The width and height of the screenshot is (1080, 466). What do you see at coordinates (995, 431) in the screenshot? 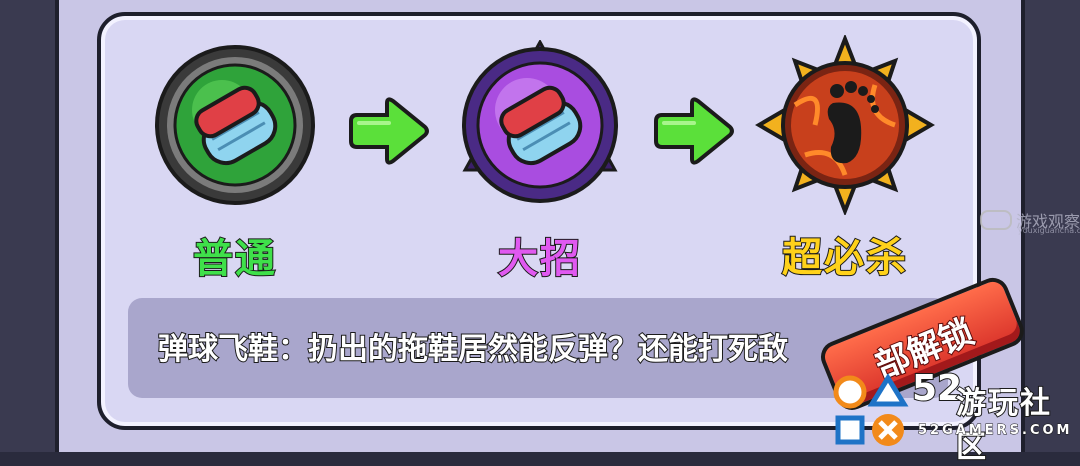
I see `logo-site: 52GAMERS.COM` at bounding box center [995, 431].